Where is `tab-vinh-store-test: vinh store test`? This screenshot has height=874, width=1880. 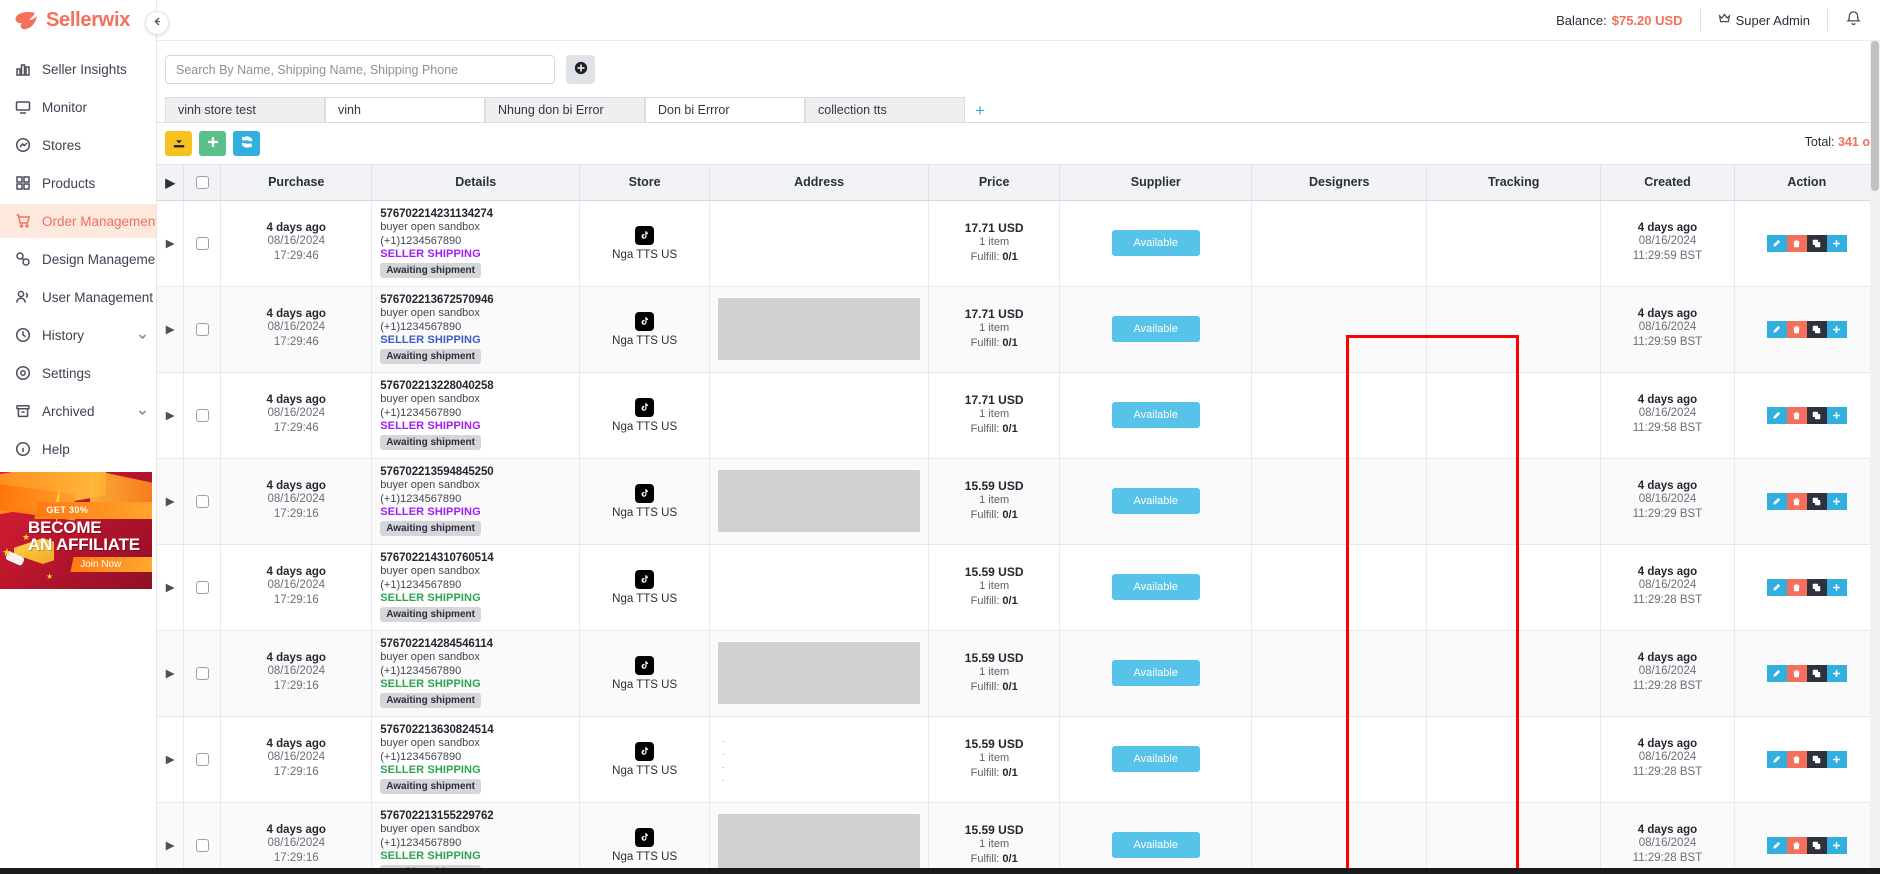
tab-vinh-store-test: vinh store test is located at coordinates (245, 109).